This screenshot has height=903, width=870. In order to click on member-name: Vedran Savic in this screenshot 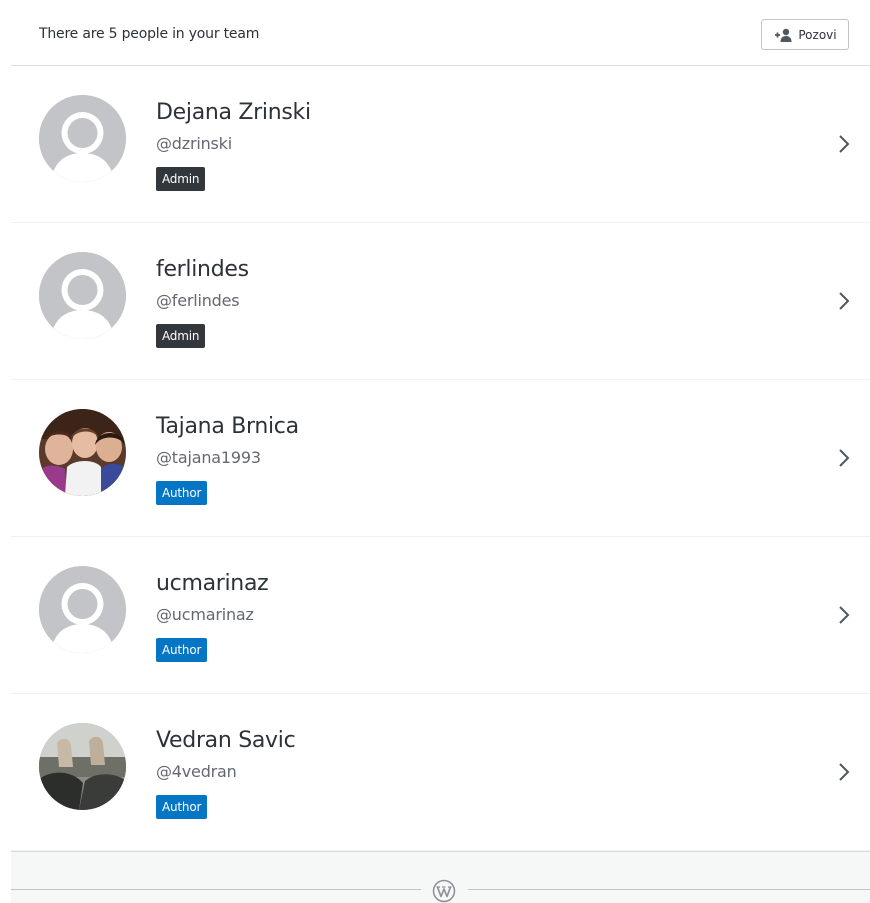, I will do `click(226, 740)`.